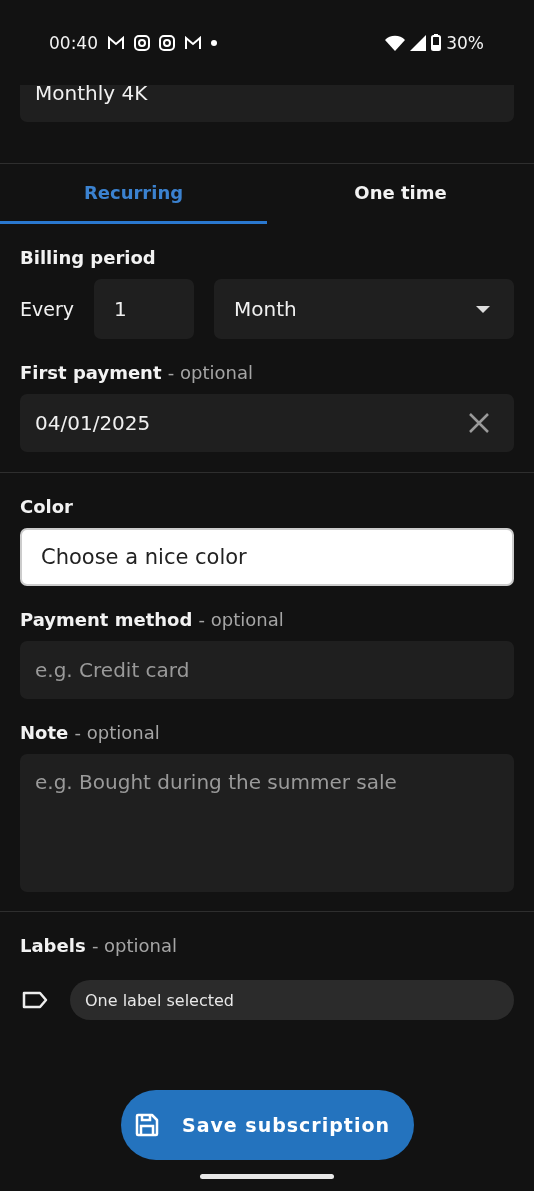 The image size is (534, 1191). I want to click on battery-icon, so click(436, 42).